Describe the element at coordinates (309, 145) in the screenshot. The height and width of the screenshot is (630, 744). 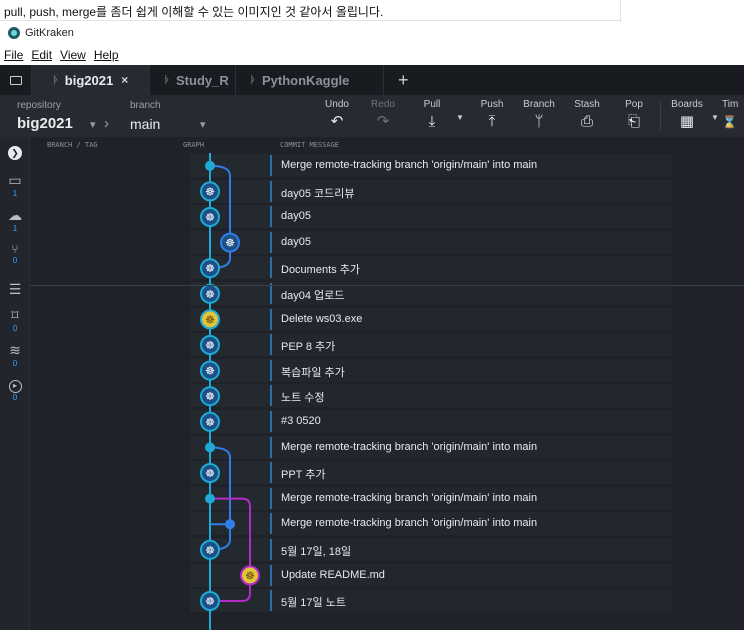
I see `column-commit-message: COMMIT MESSAGE` at that location.